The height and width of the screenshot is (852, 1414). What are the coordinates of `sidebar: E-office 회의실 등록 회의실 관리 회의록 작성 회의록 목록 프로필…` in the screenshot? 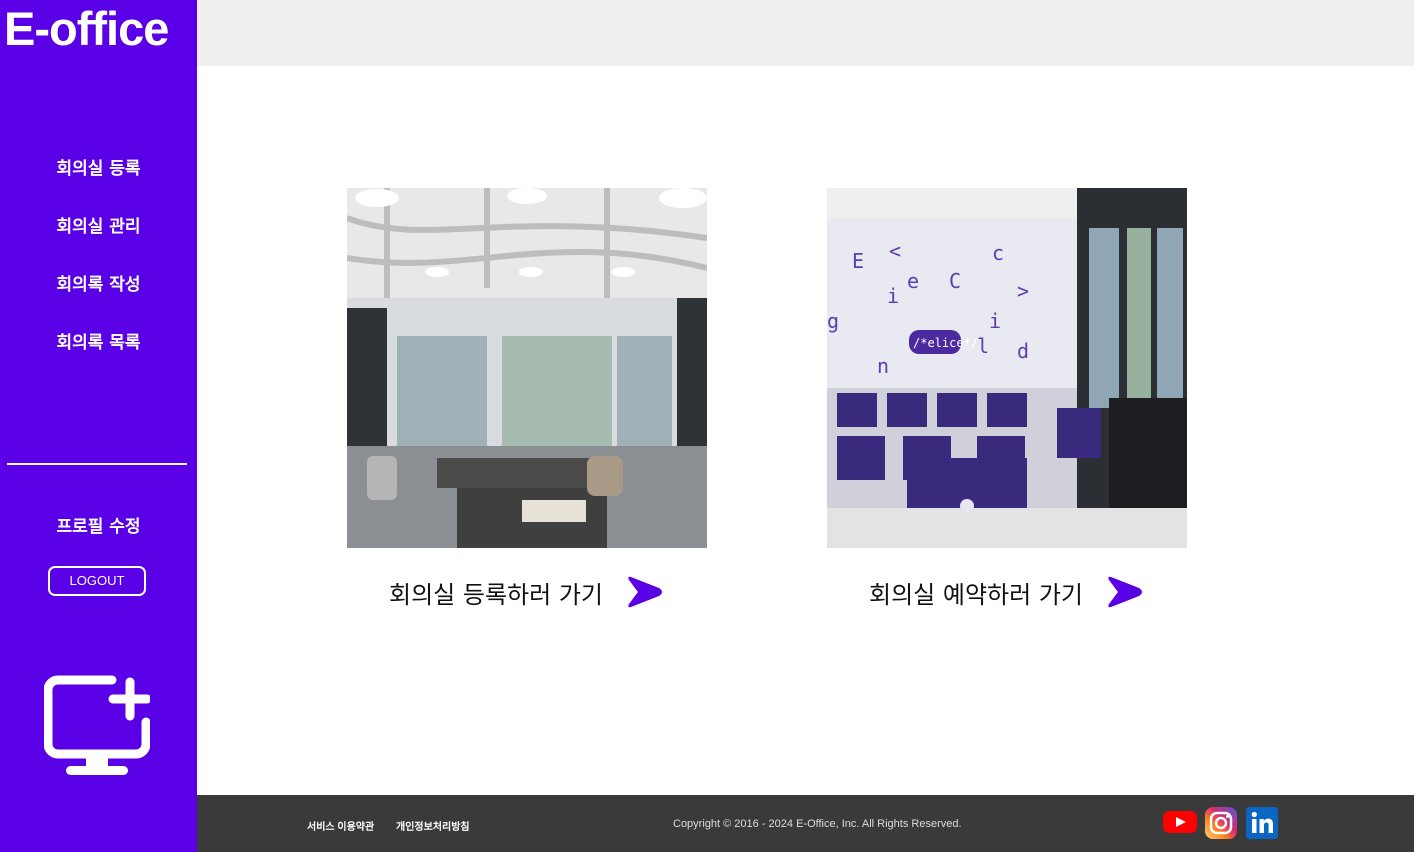 It's located at (98, 426).